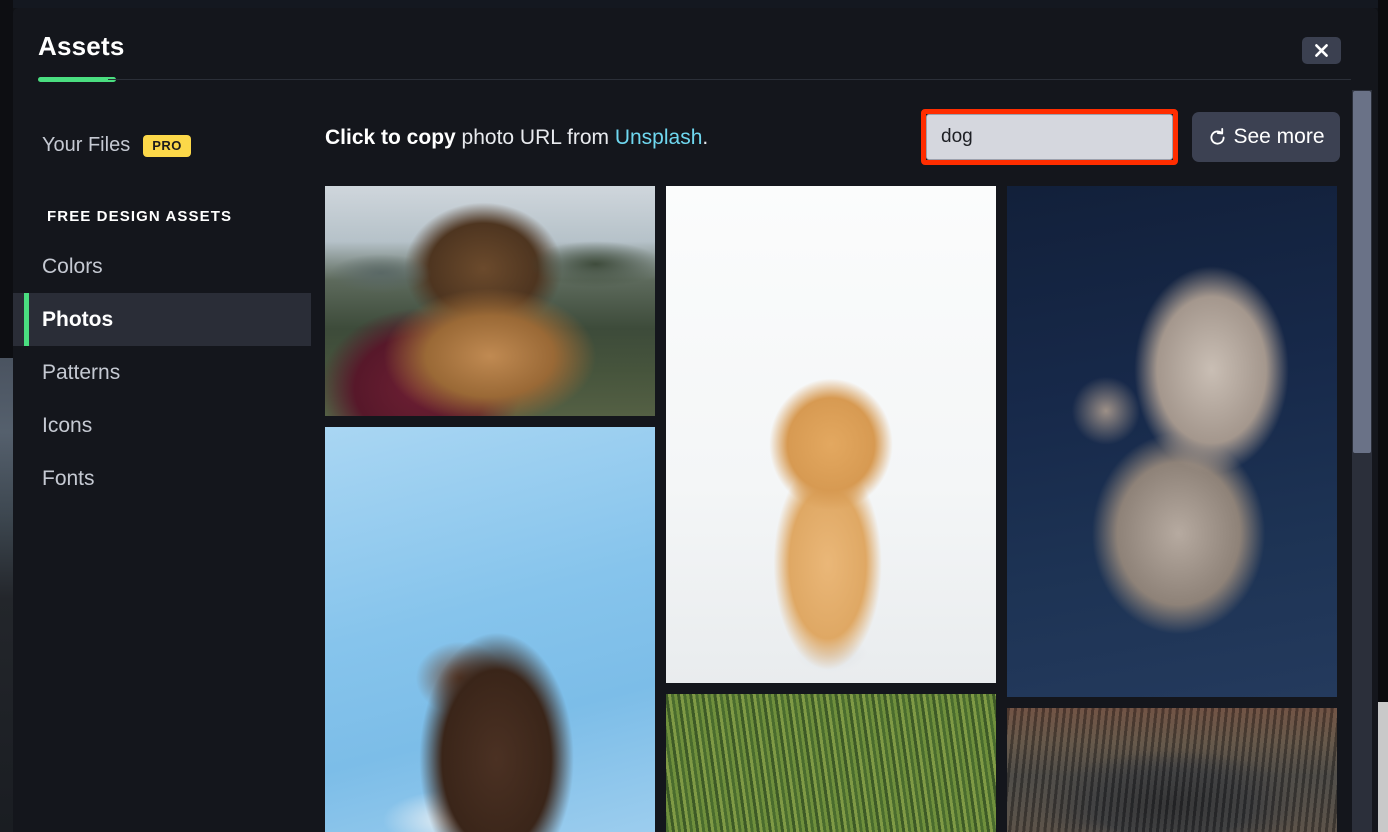 The image size is (1388, 832). I want to click on close-icon, so click(1321, 50).